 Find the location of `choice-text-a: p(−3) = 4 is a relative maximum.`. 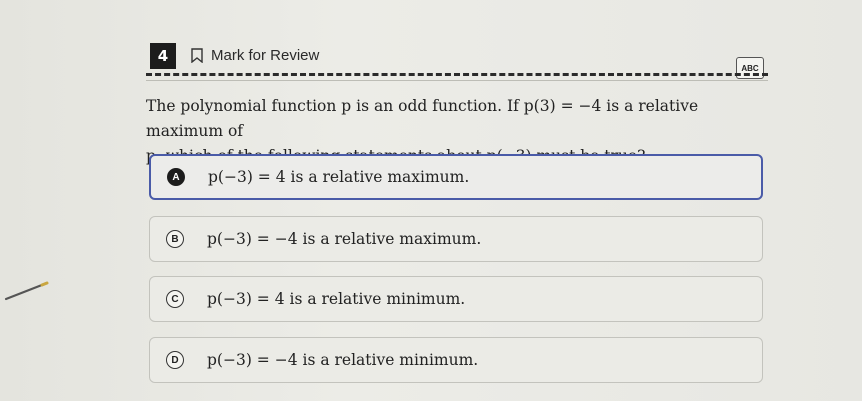

choice-text-a: p(−3) = 4 is a relative maximum. is located at coordinates (339, 177).